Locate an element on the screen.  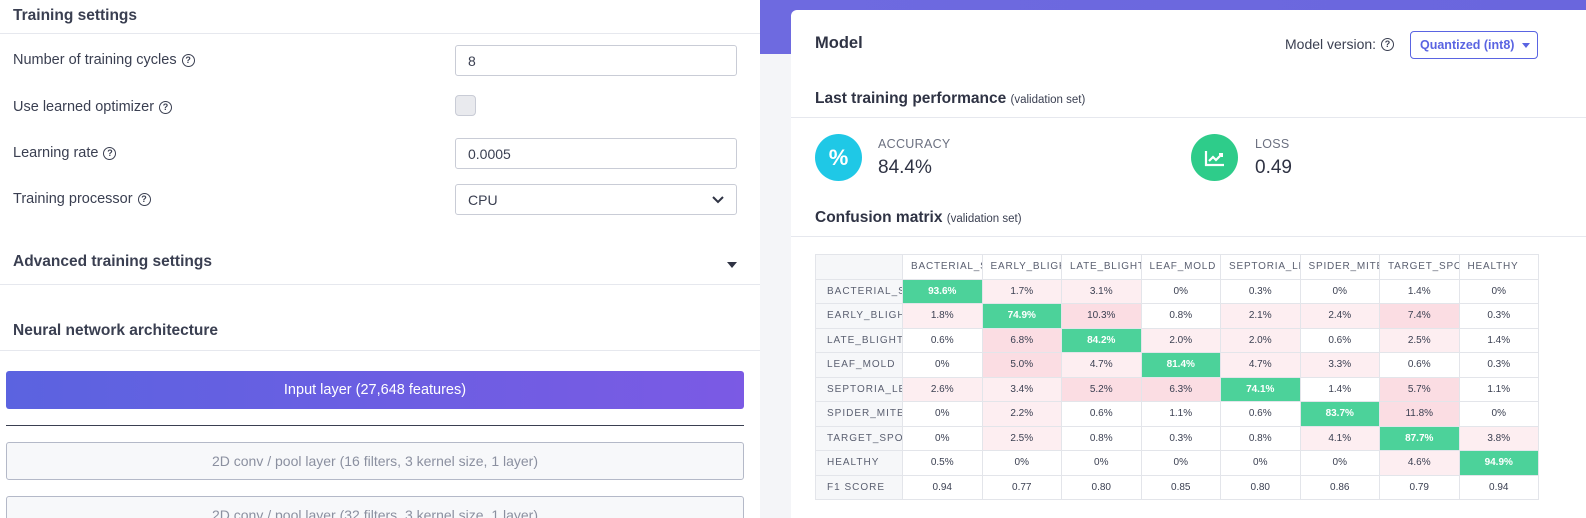
input-layer-button: Input layer (27,648 features) is located at coordinates (375, 390).